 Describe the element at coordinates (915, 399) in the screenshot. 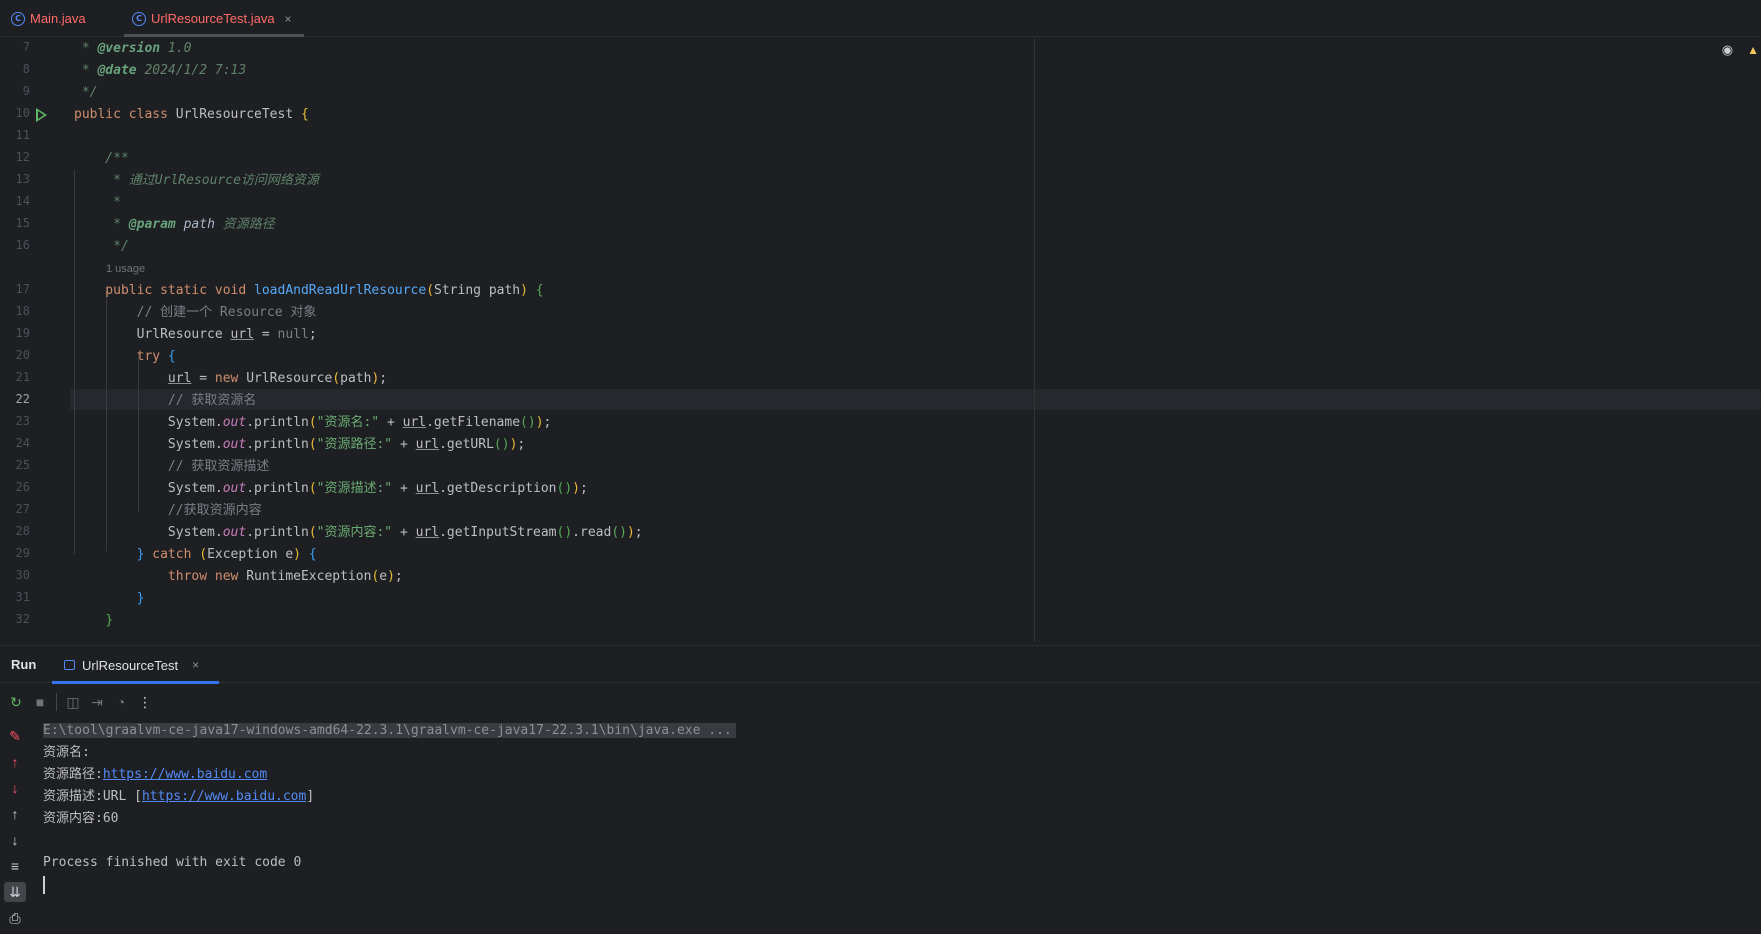

I see `current-line-highlight` at that location.